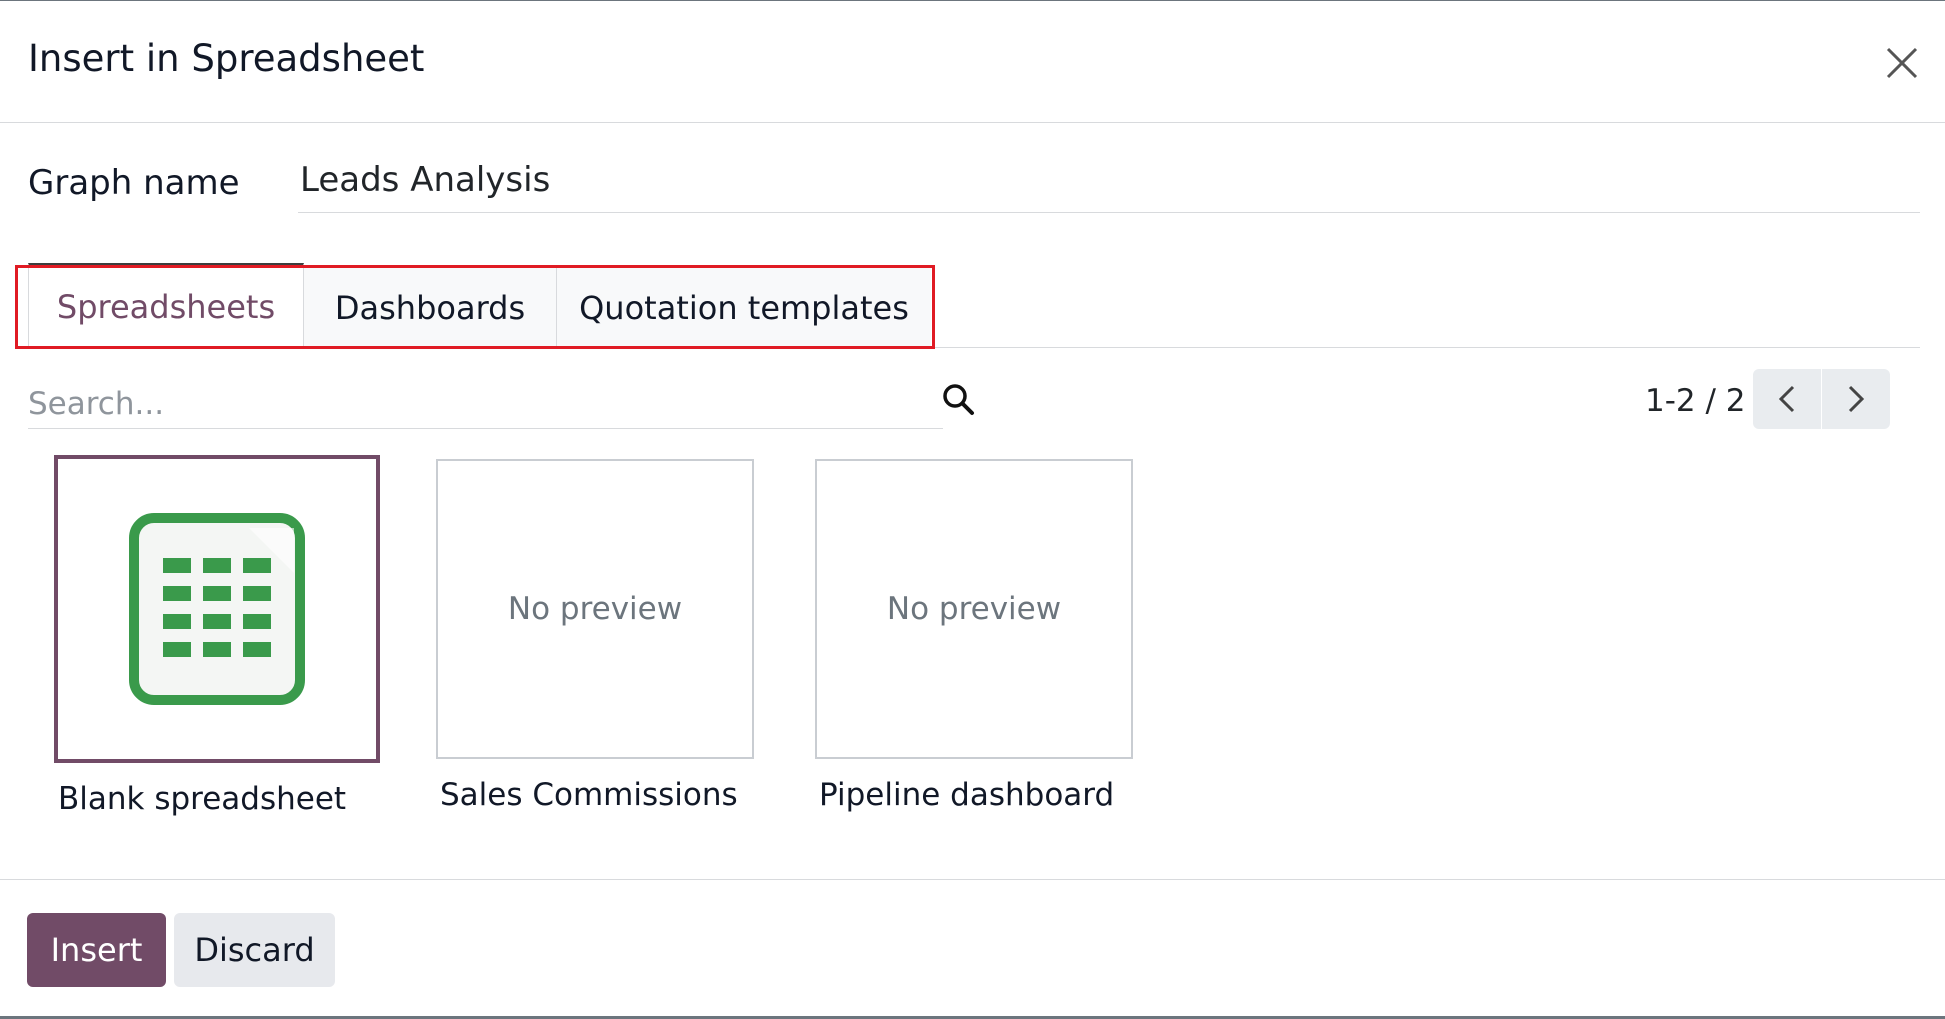  Describe the element at coordinates (1109, 184) in the screenshot. I see `graph-name-input` at that location.